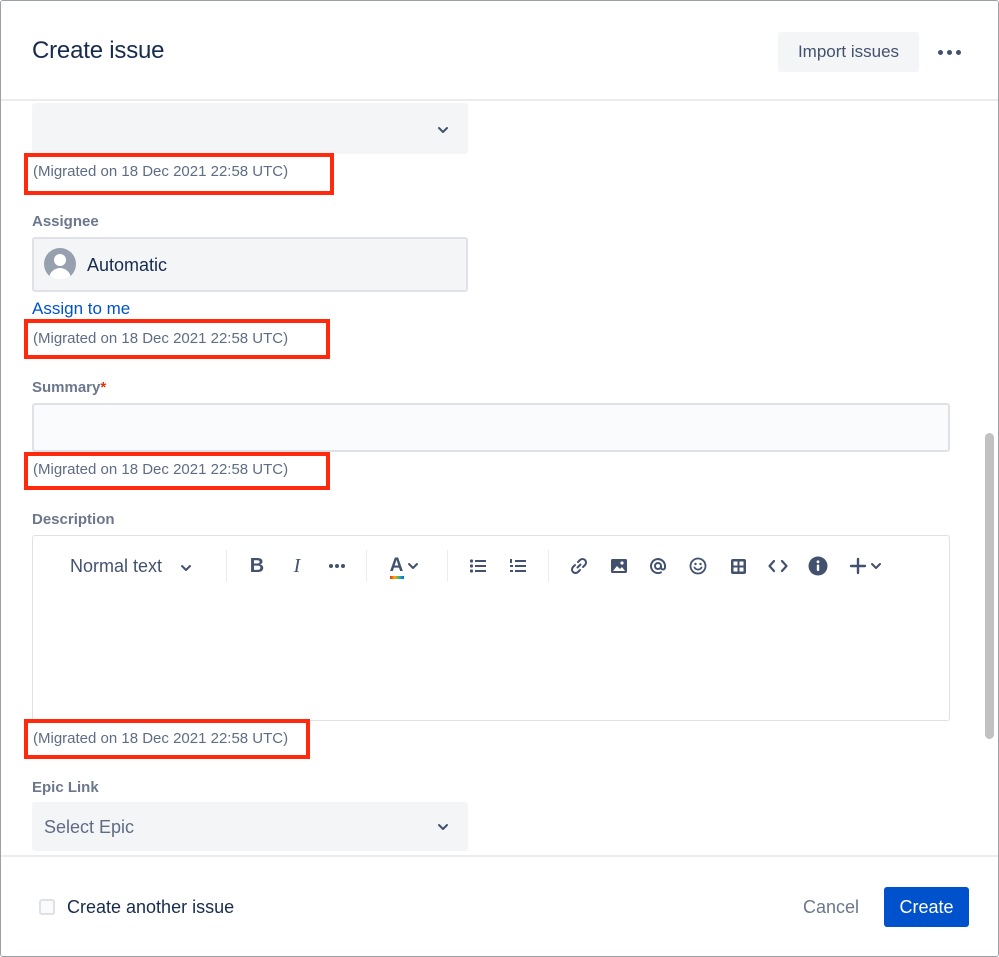 This screenshot has height=957, width=999. Describe the element at coordinates (926, 907) in the screenshot. I see `create-button: Create` at that location.